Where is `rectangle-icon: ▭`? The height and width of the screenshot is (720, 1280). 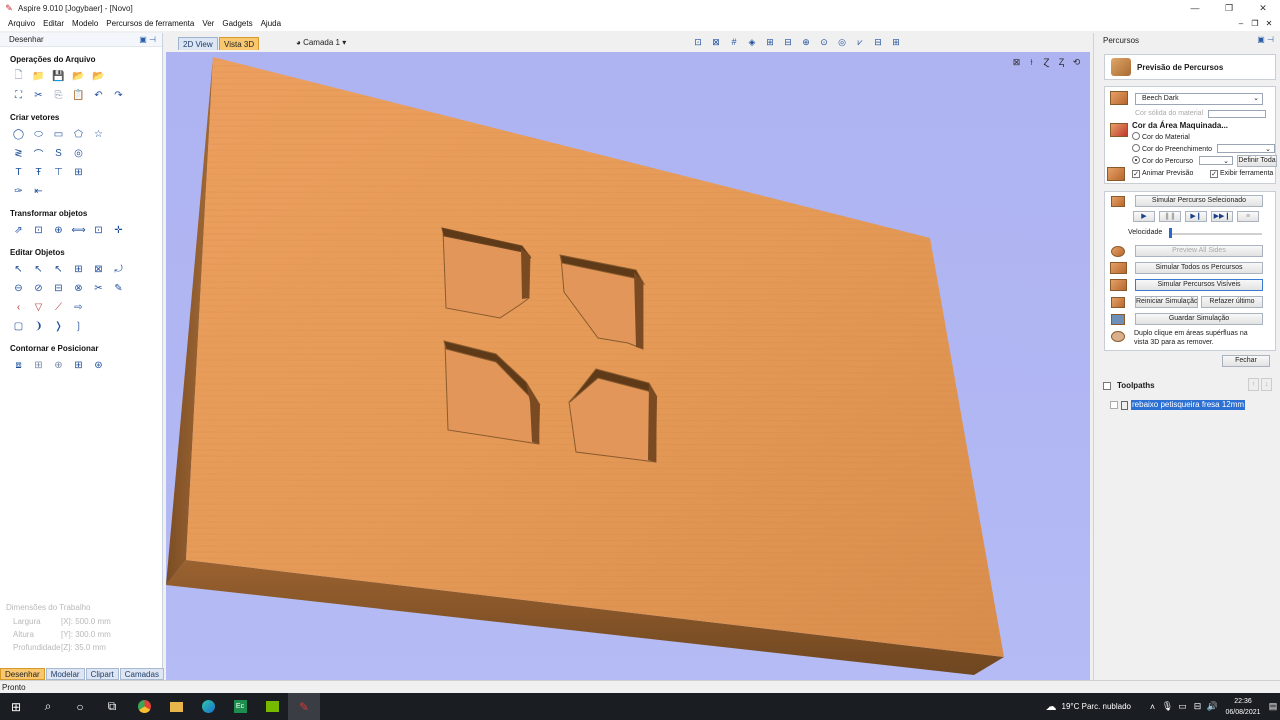
rectangle-icon: ▭ is located at coordinates (58, 134).